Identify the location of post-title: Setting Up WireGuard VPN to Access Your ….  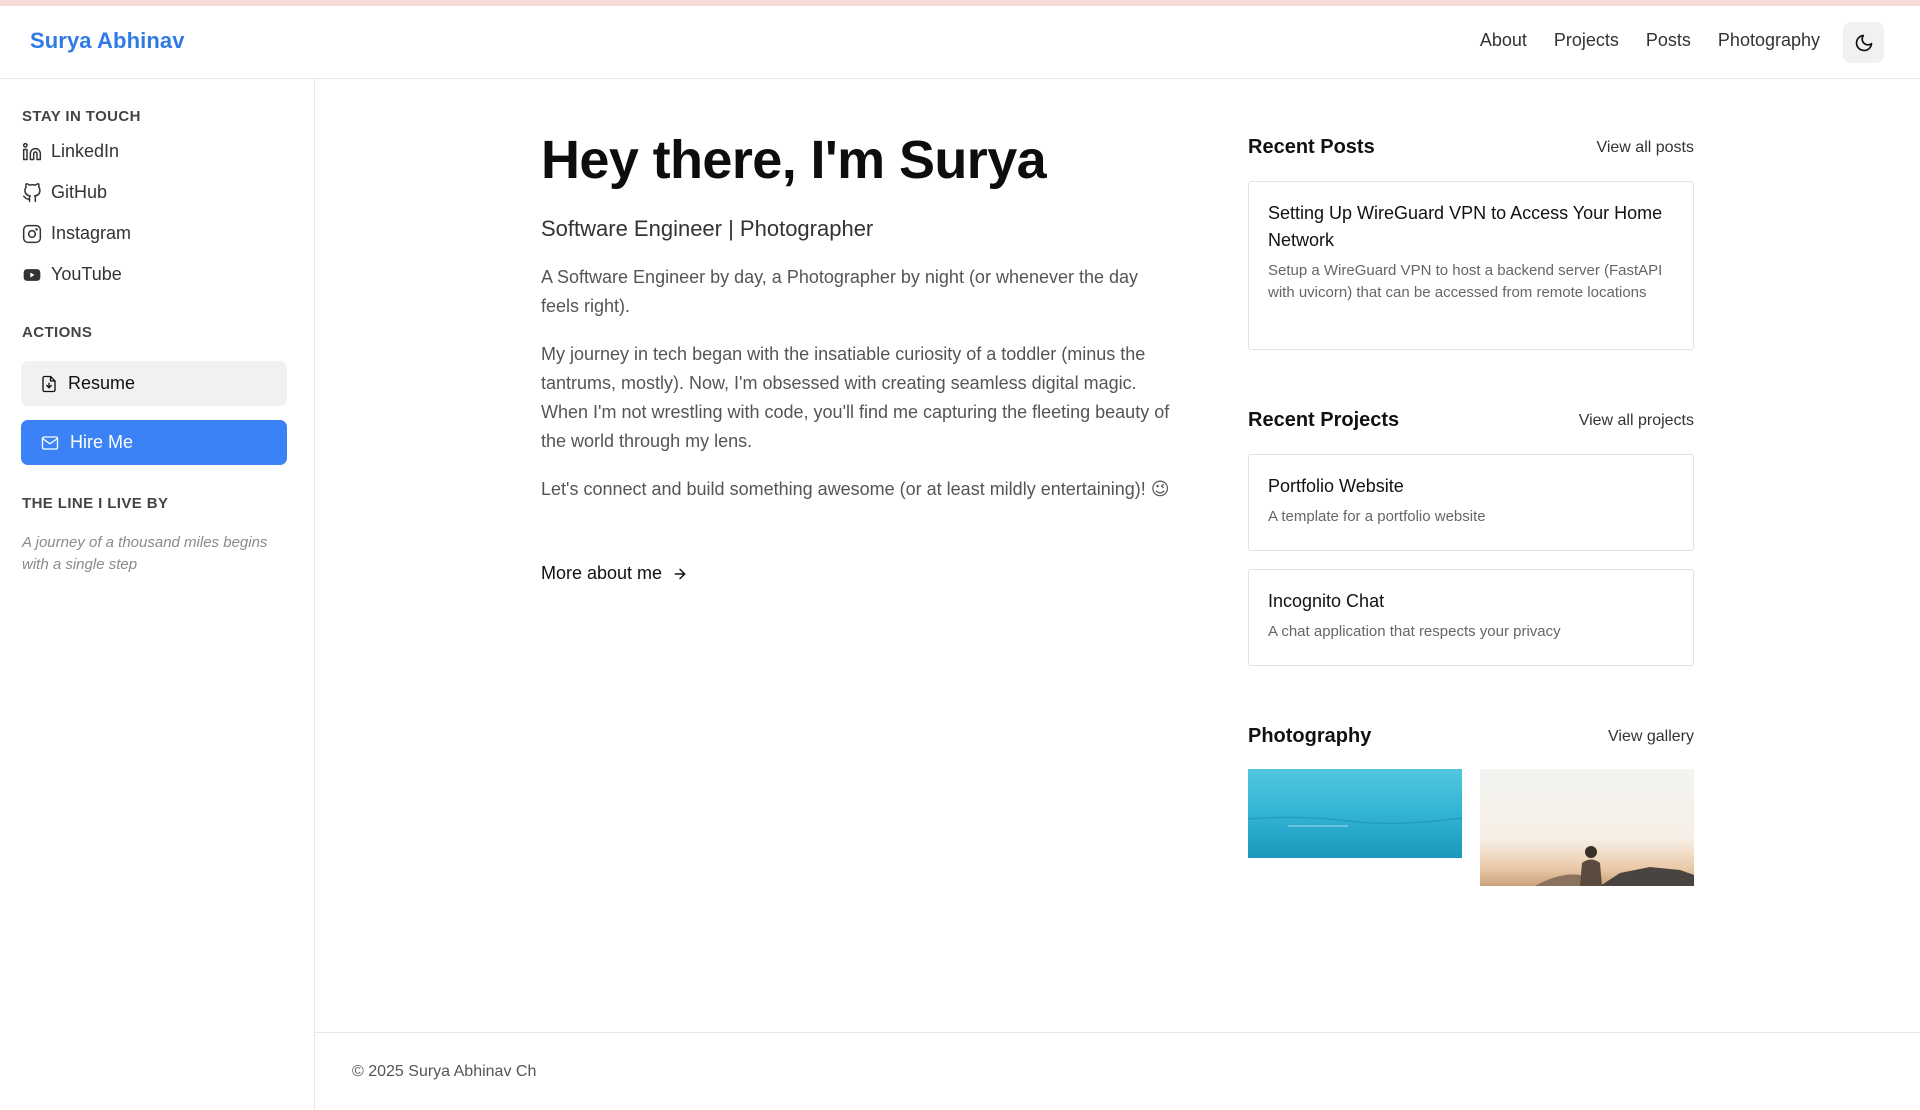
(1465, 226).